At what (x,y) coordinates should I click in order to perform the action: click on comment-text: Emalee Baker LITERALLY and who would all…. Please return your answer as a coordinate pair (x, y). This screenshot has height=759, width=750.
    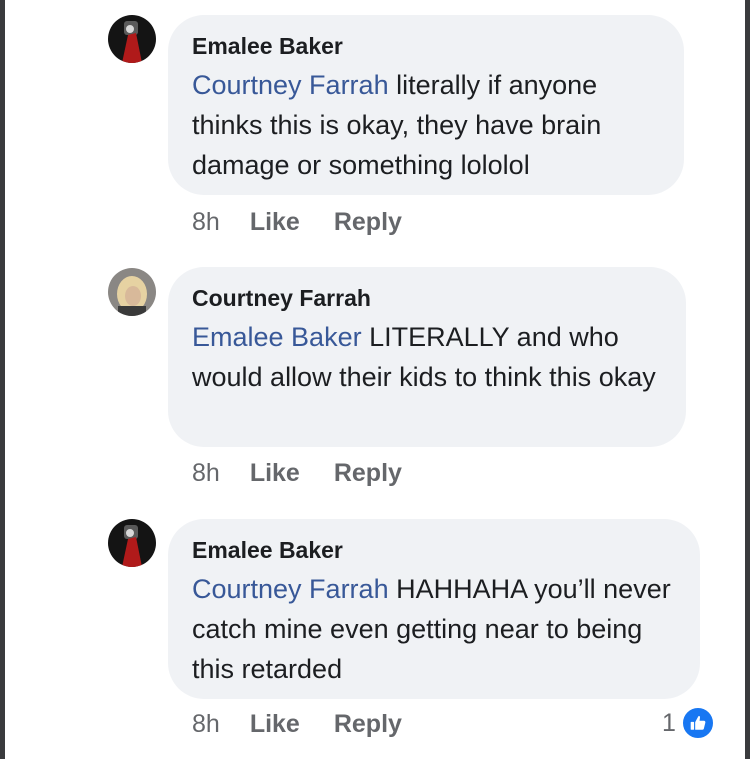
    Looking at the image, I should click on (427, 357).